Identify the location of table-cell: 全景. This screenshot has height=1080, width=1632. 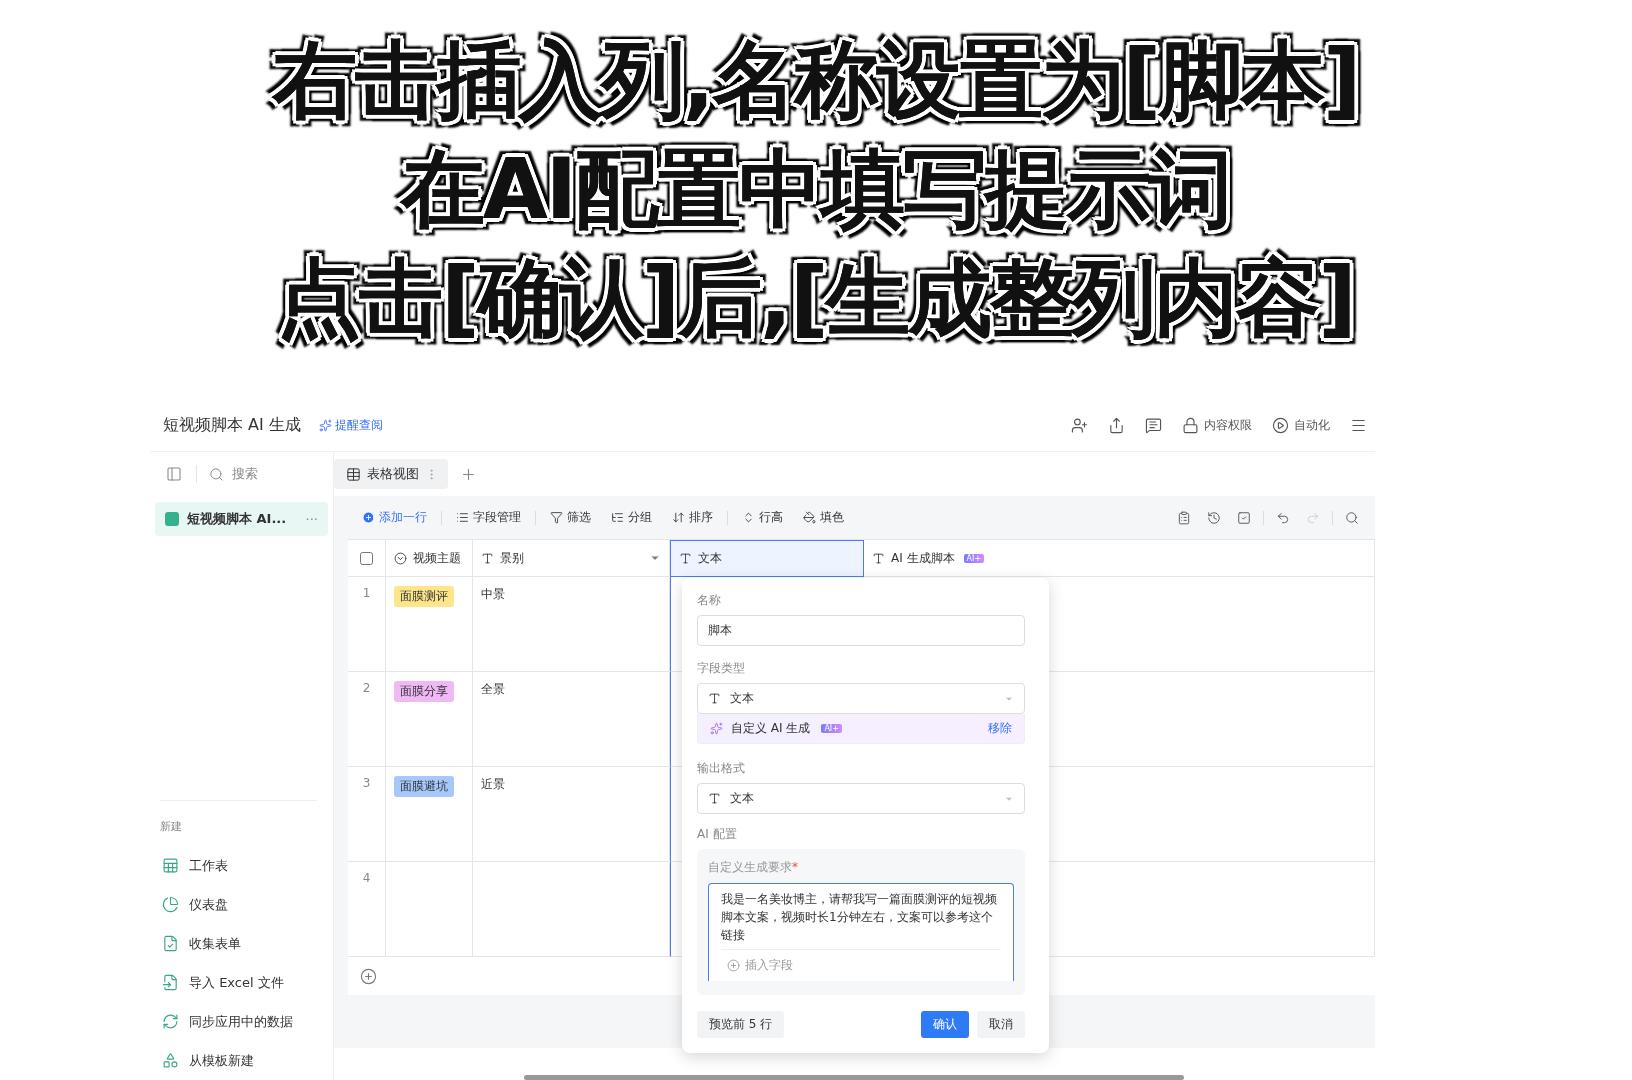
(571, 719).